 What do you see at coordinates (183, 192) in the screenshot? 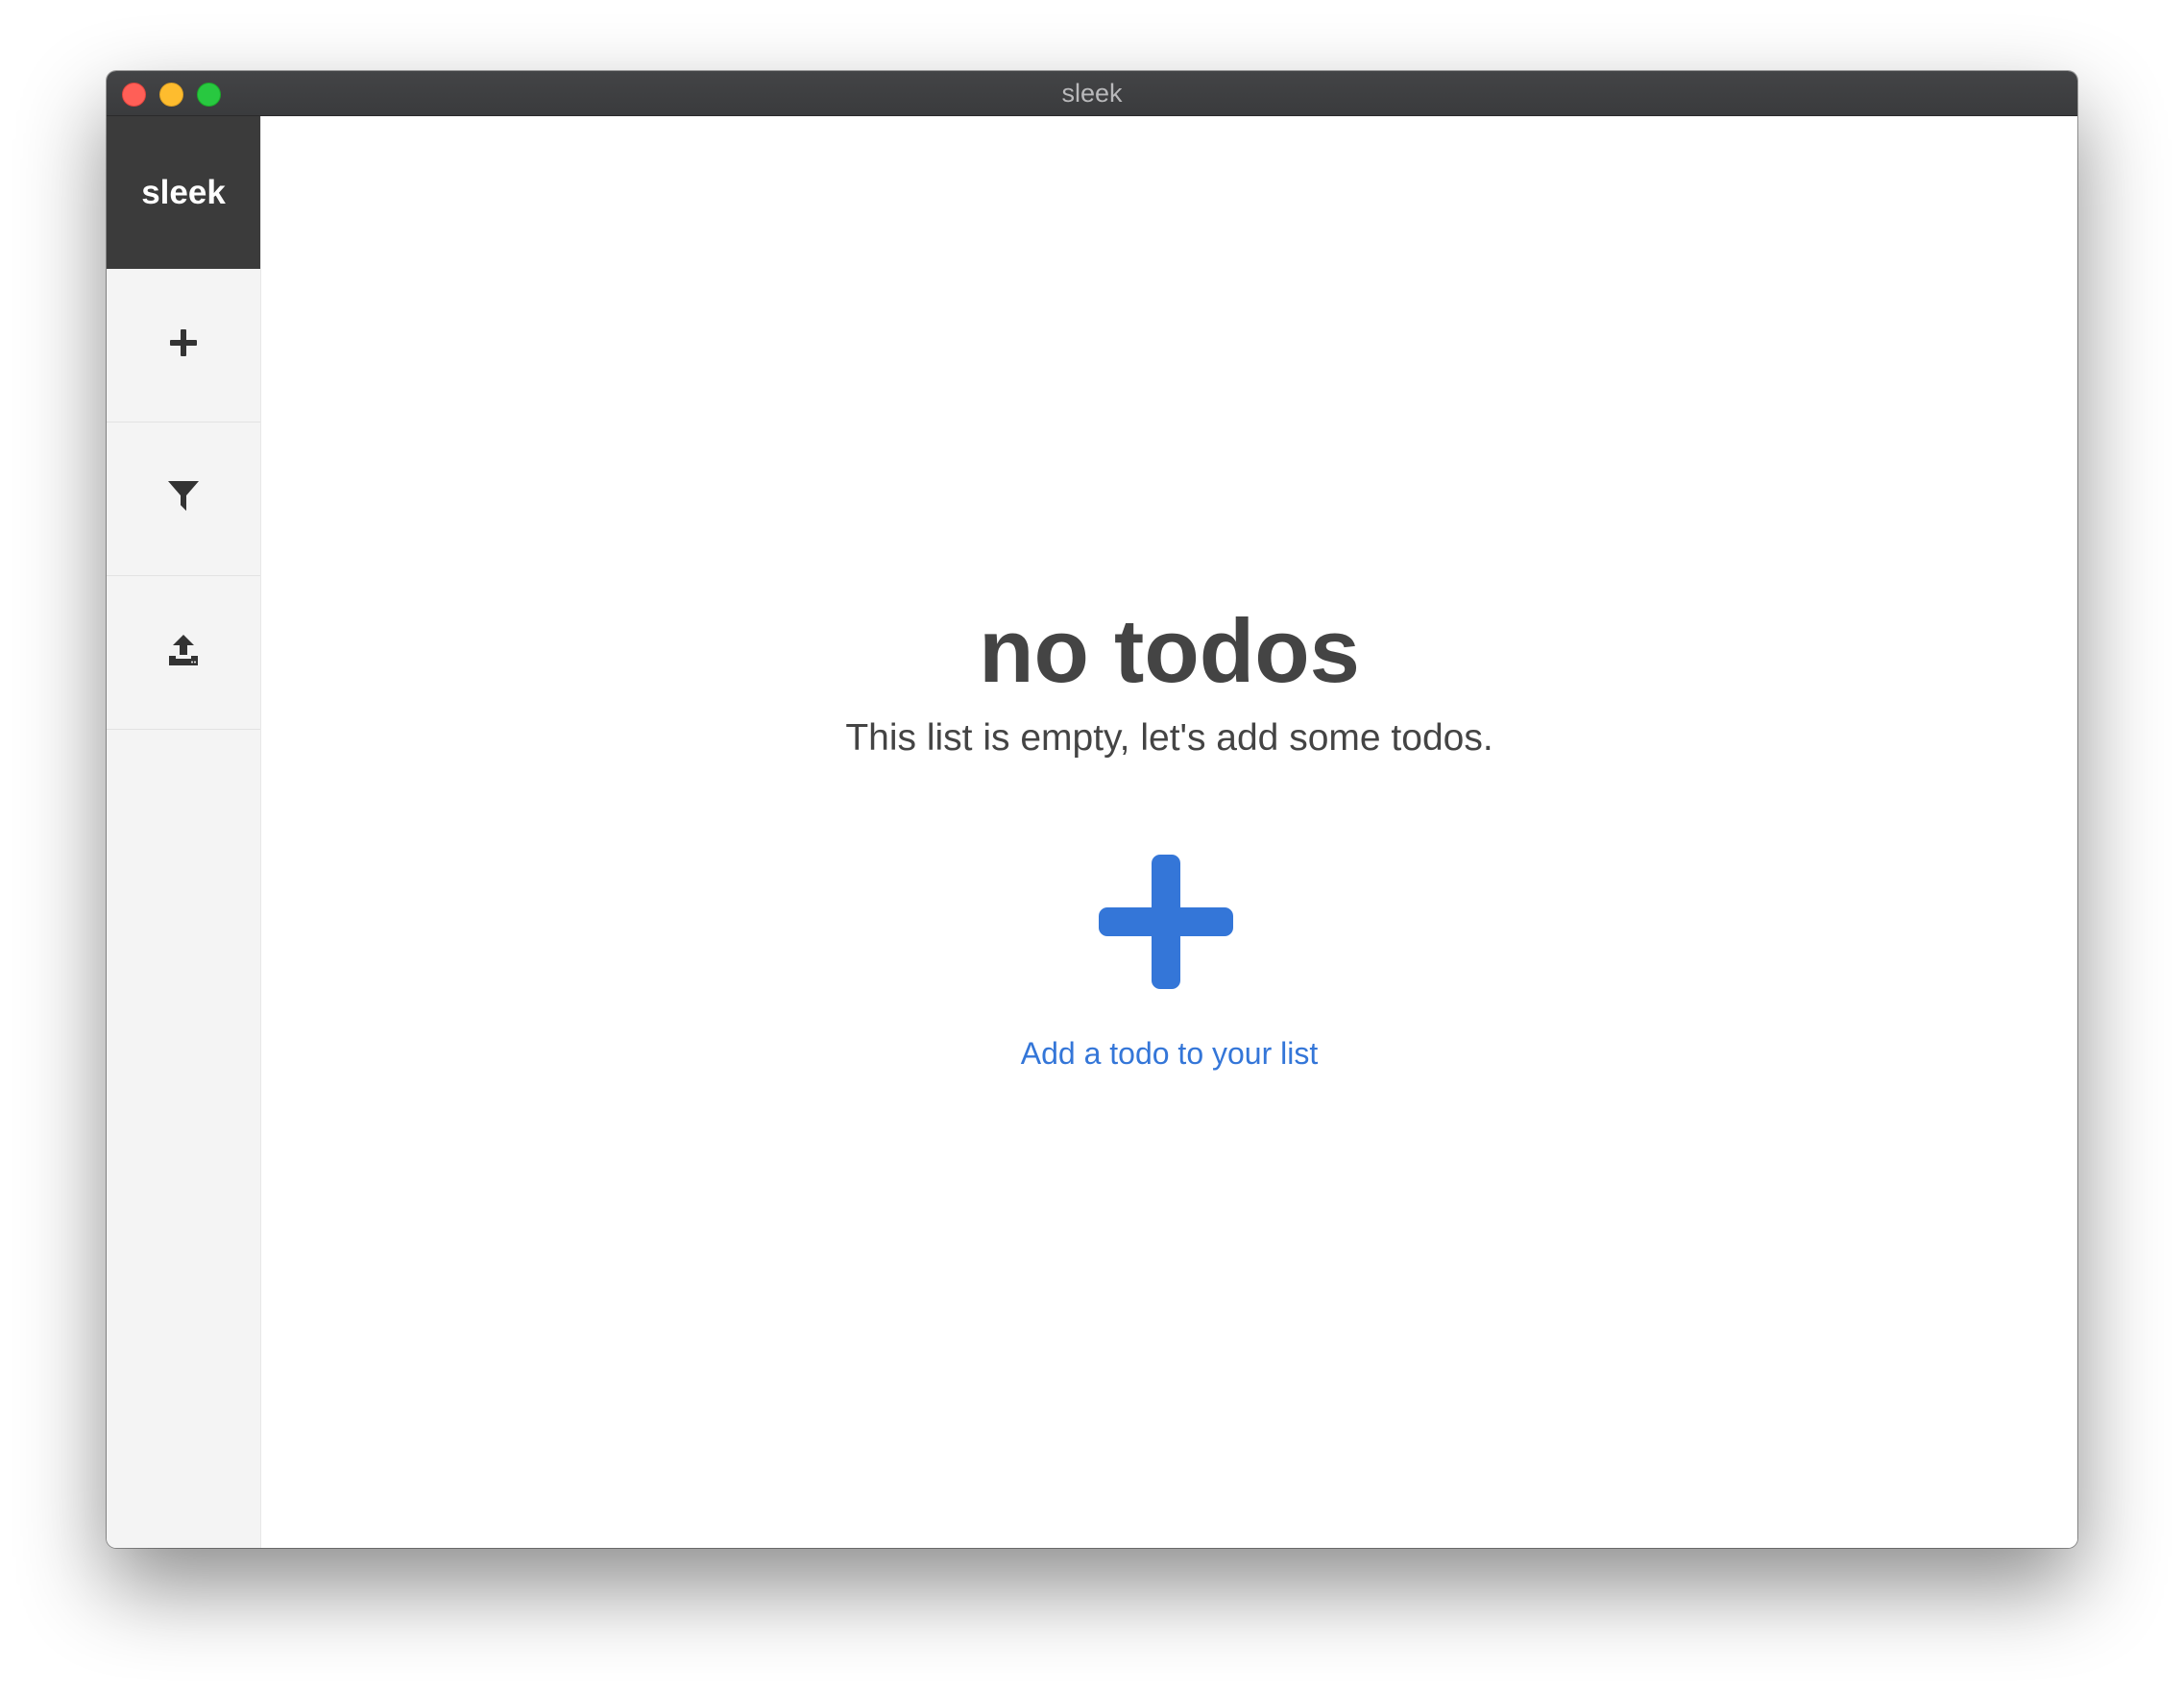
I see `sidebar-brand: sleek` at bounding box center [183, 192].